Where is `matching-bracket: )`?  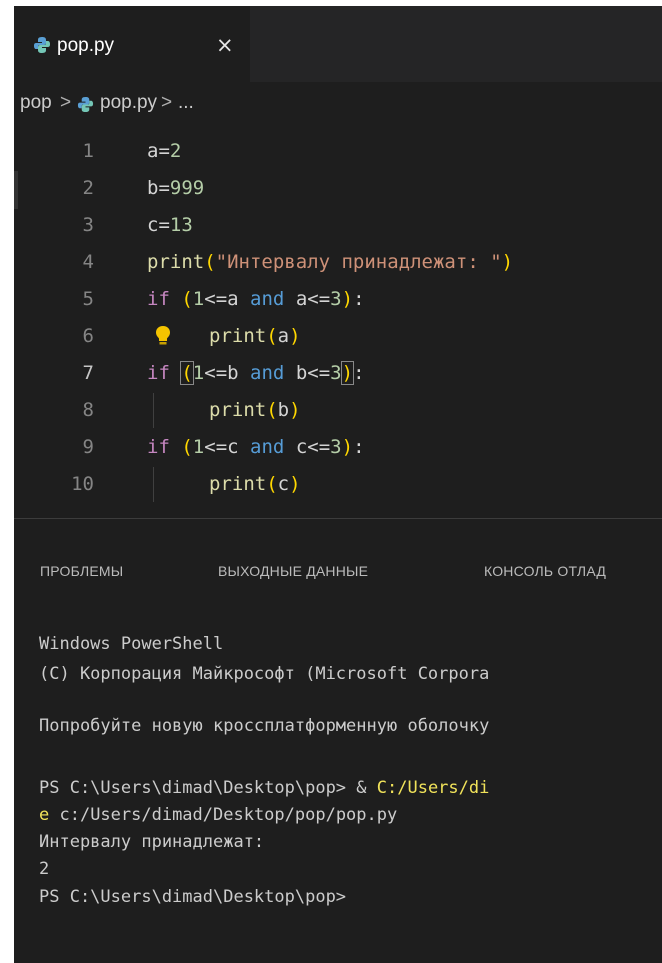
matching-bracket: ) is located at coordinates (347, 373).